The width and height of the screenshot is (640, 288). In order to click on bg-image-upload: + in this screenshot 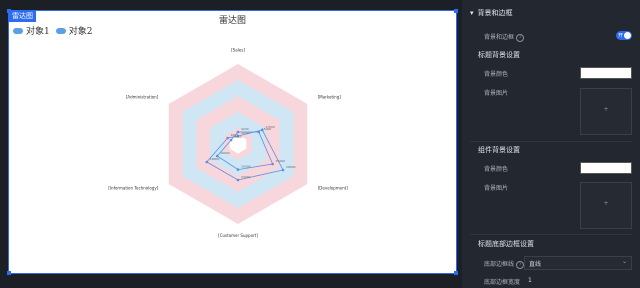, I will do `click(606, 111)`.